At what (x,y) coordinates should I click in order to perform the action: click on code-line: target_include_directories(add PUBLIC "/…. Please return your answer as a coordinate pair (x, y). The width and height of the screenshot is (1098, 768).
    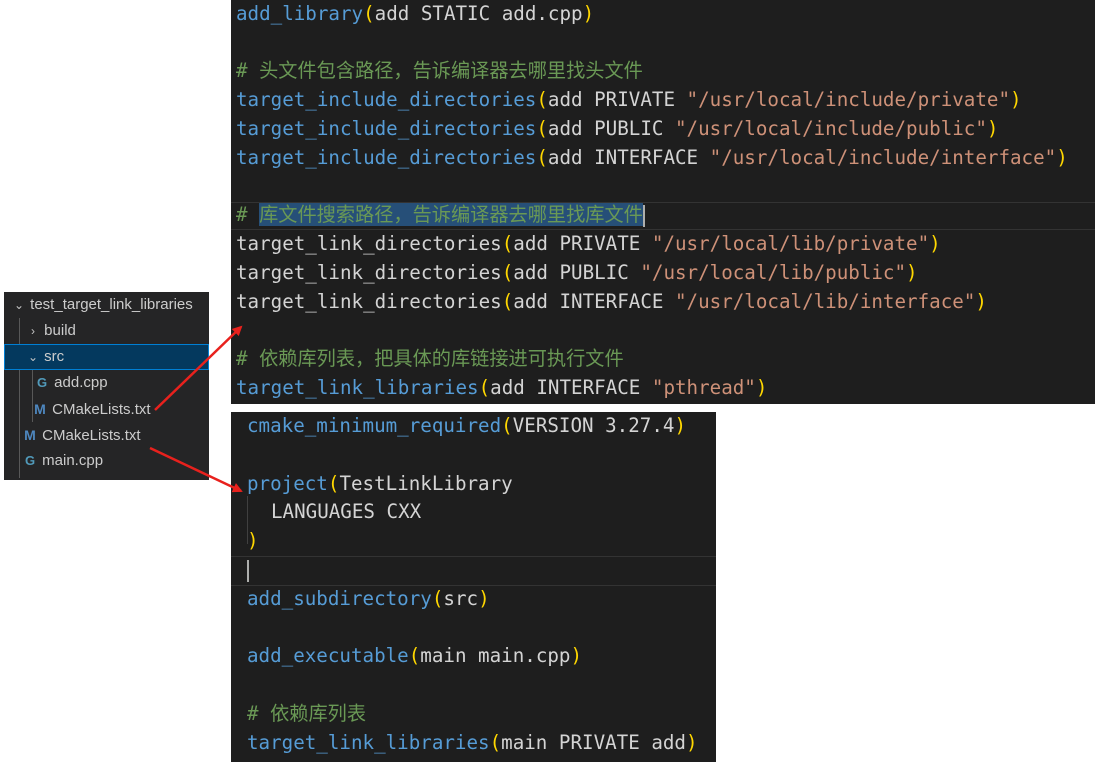
    Looking at the image, I should click on (617, 129).